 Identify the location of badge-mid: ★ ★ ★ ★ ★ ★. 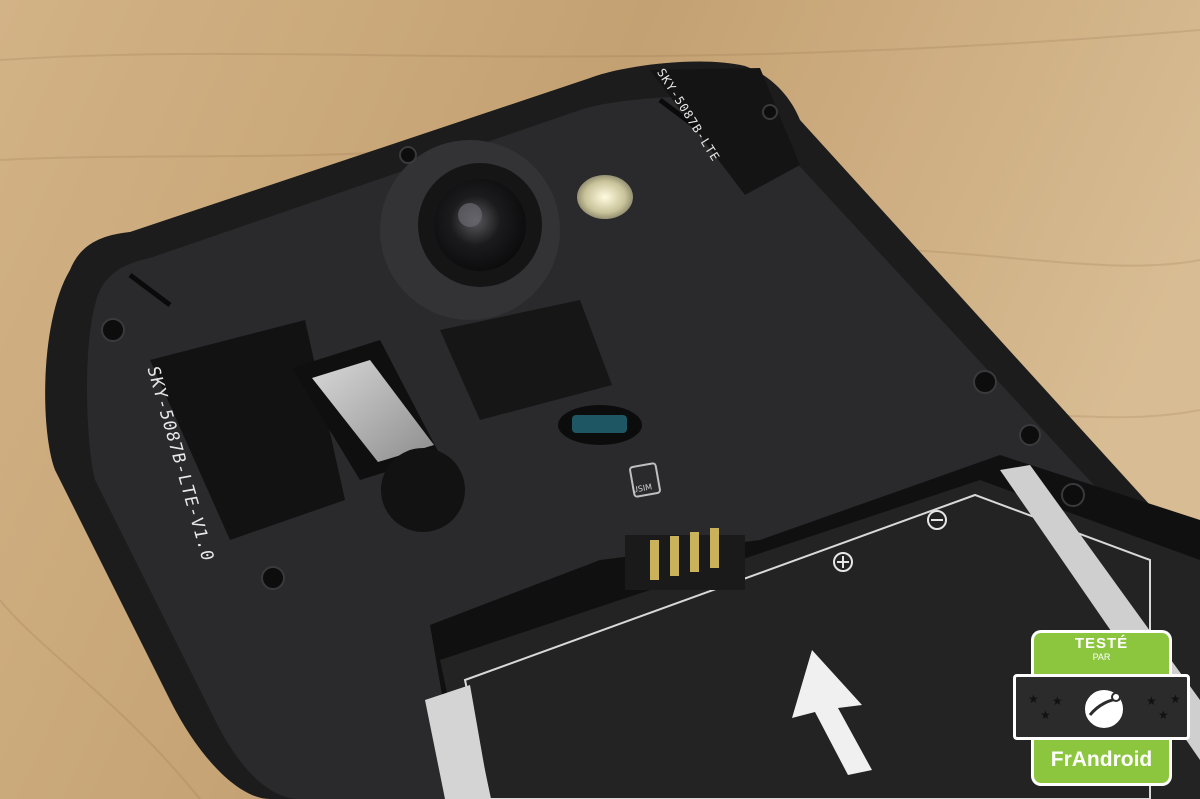
(1101, 707).